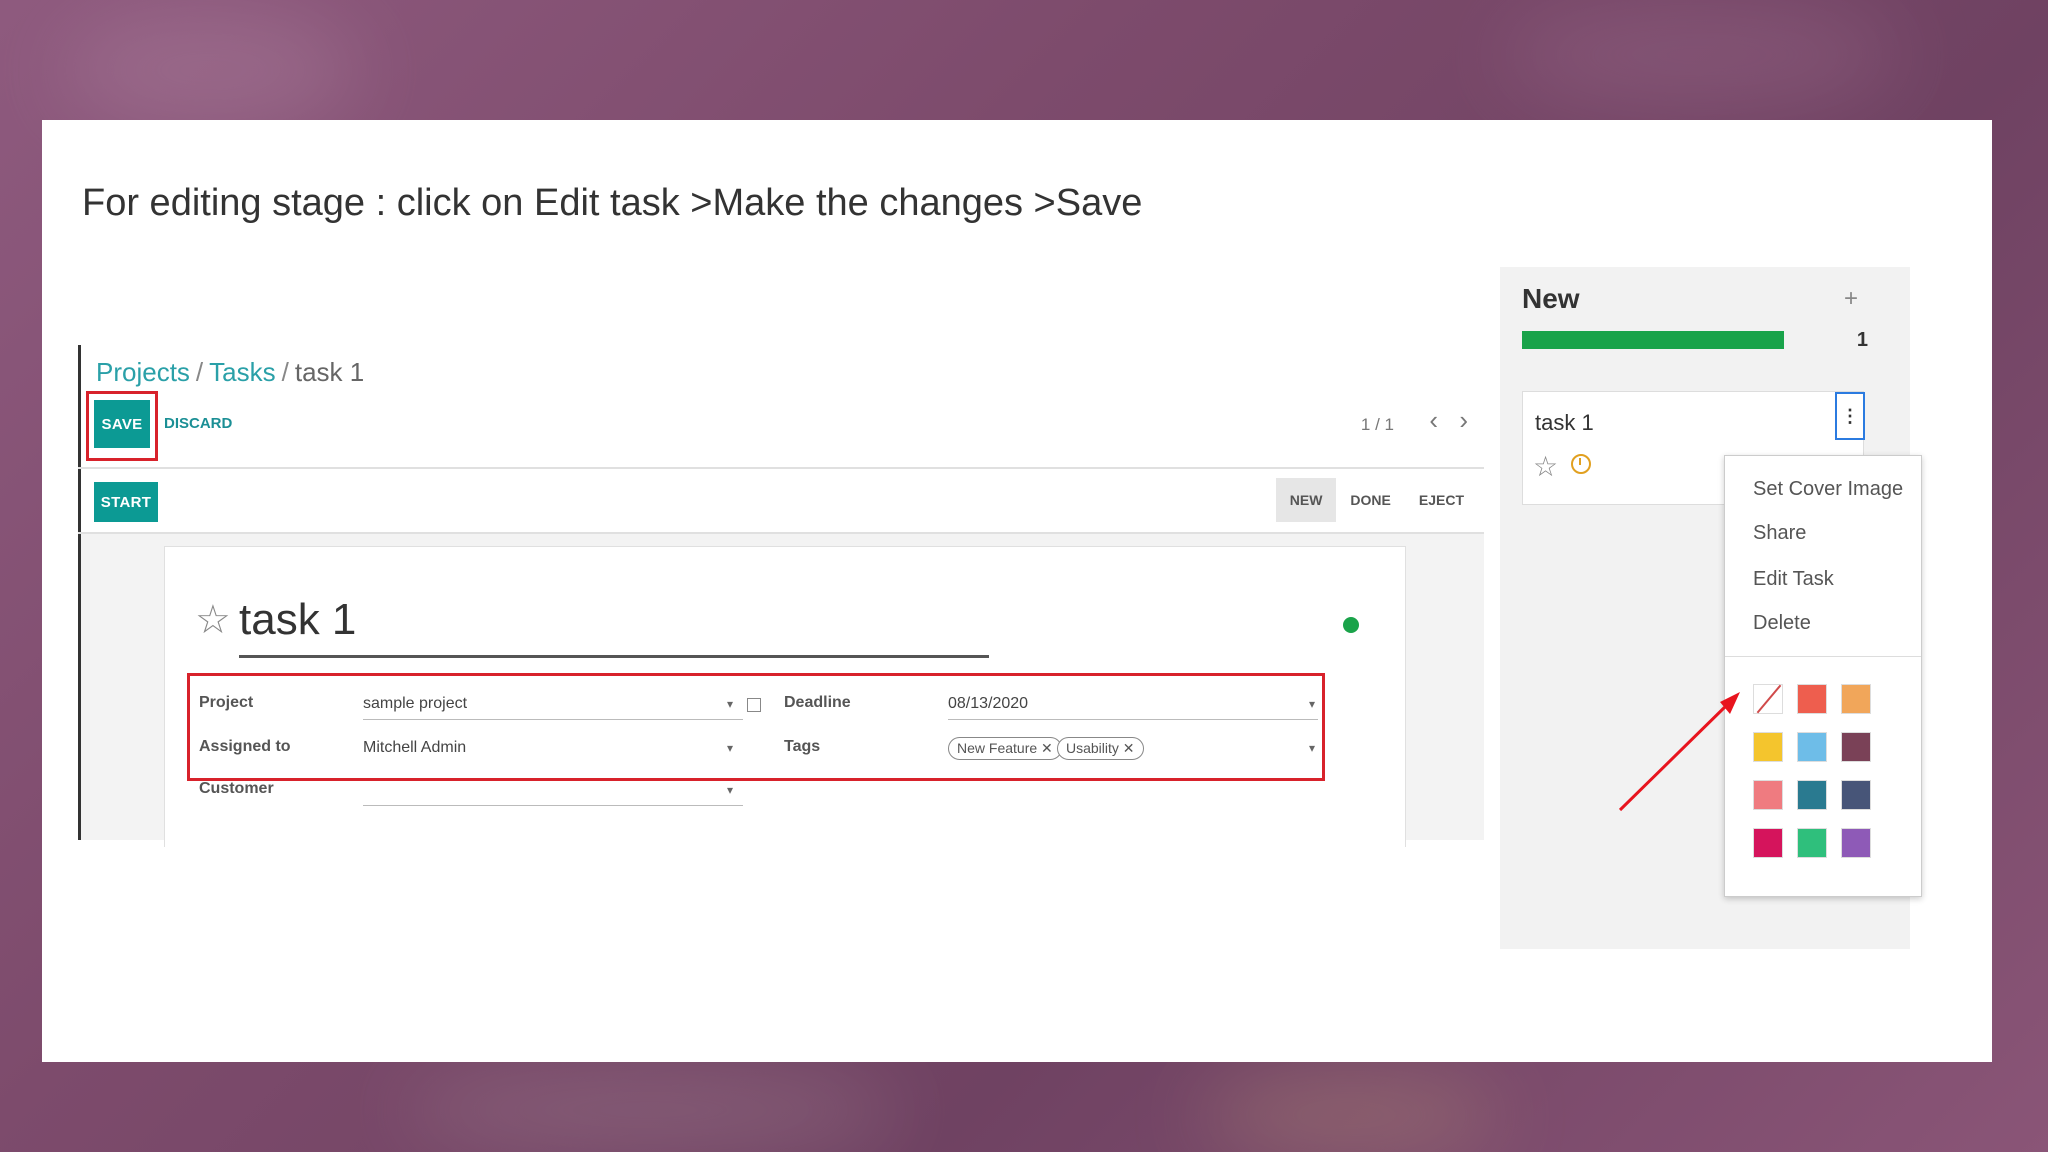  What do you see at coordinates (756, 727) in the screenshot?
I see `fields-highlight-box` at bounding box center [756, 727].